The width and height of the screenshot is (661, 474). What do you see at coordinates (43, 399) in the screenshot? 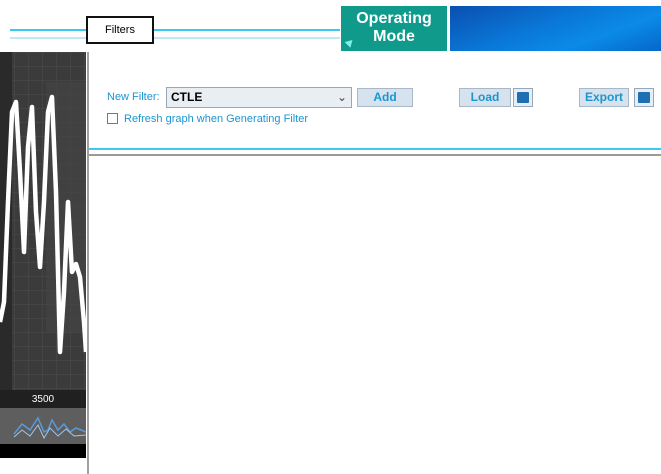
I see `frequency-axis-label: 3500` at bounding box center [43, 399].